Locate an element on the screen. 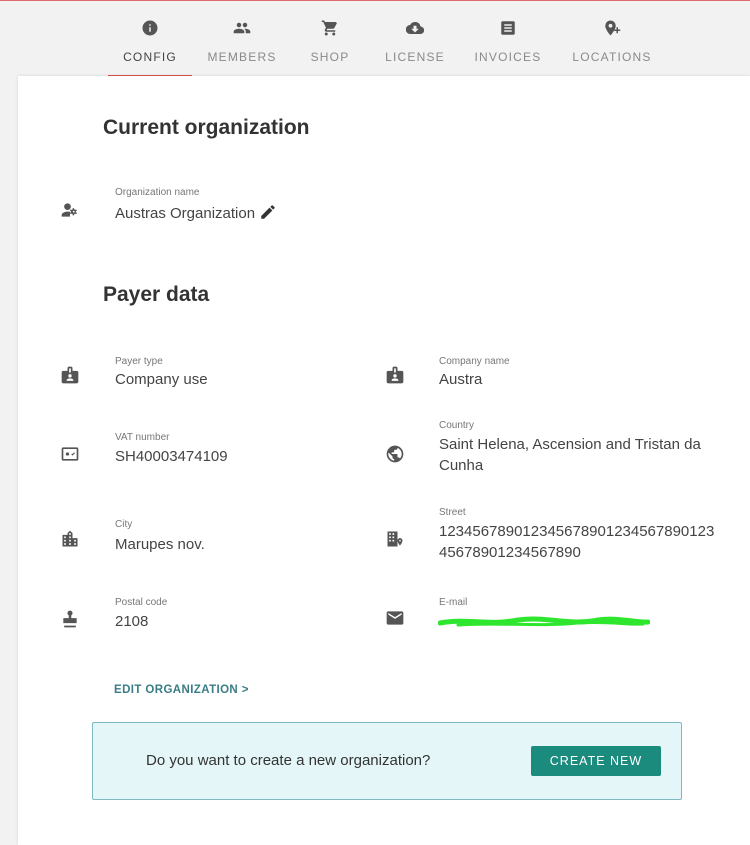  invoice-icon is located at coordinates (508, 29).